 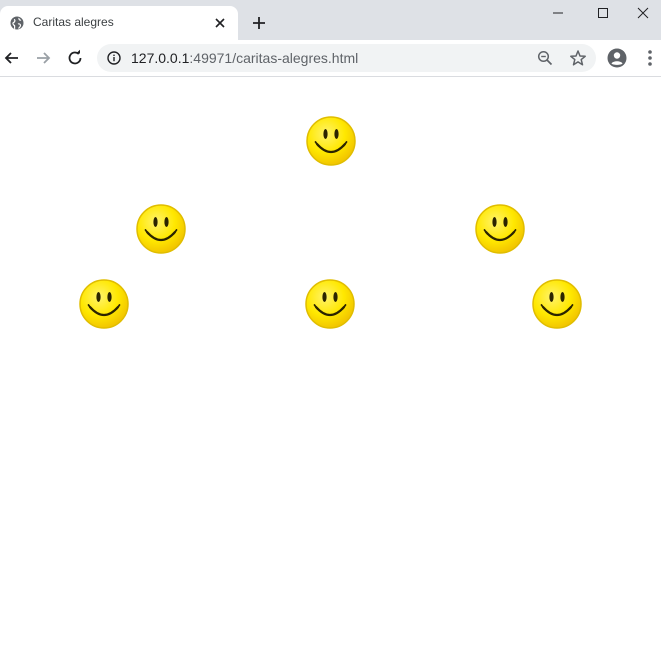 I want to click on smiley-top-center, so click(x=331, y=141).